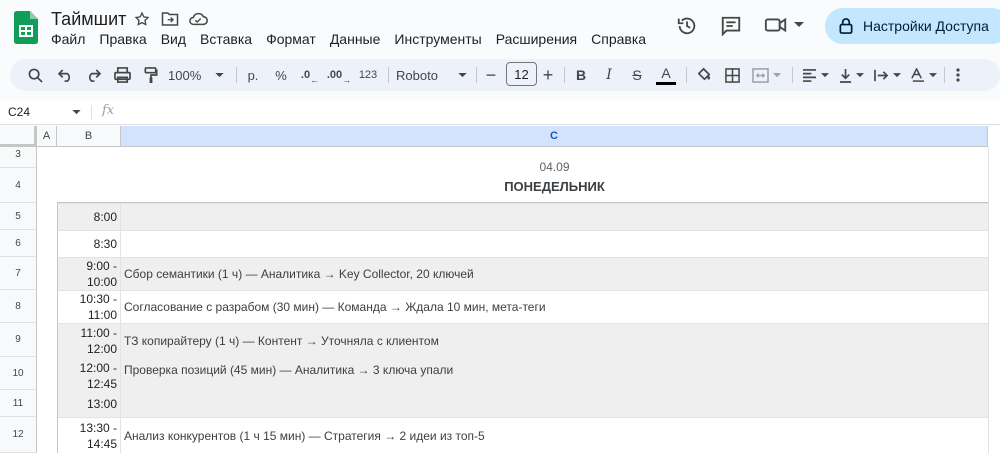 This screenshot has width=1000, height=453. I want to click on time-cell: 8:00, so click(89, 217).